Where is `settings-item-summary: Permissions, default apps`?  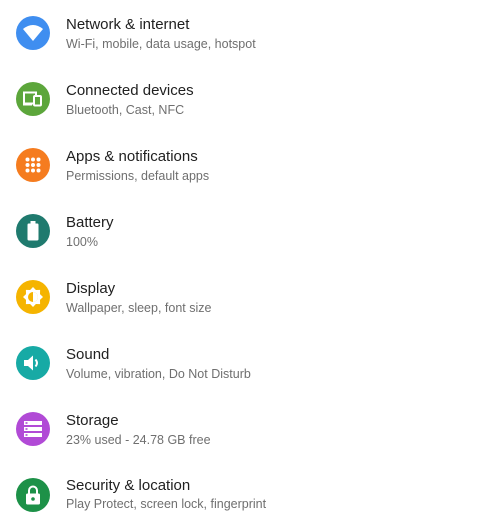
settings-item-summary: Permissions, default apps is located at coordinates (138, 176).